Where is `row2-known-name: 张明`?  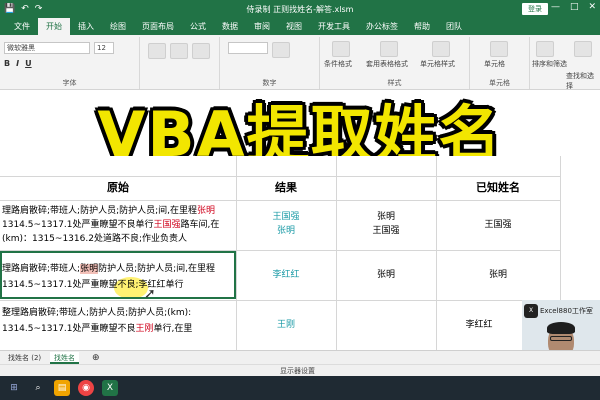 row2-known-name: 张明 is located at coordinates (498, 275).